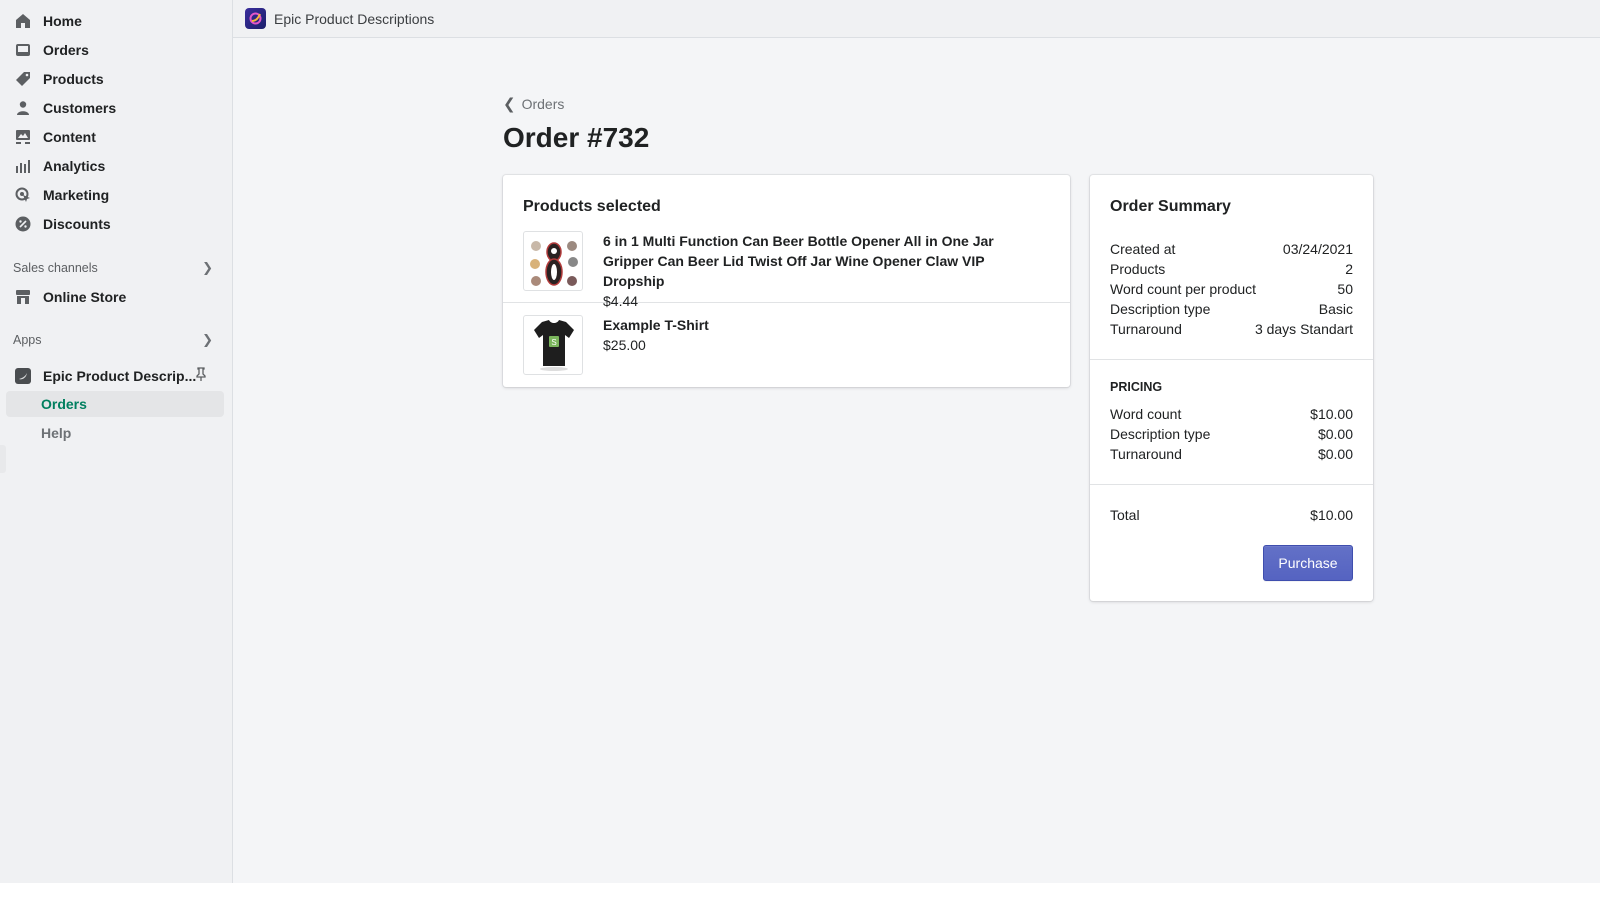 The width and height of the screenshot is (1600, 900). What do you see at coordinates (656, 325) in the screenshot?
I see `product-name: Example T-Shirt` at bounding box center [656, 325].